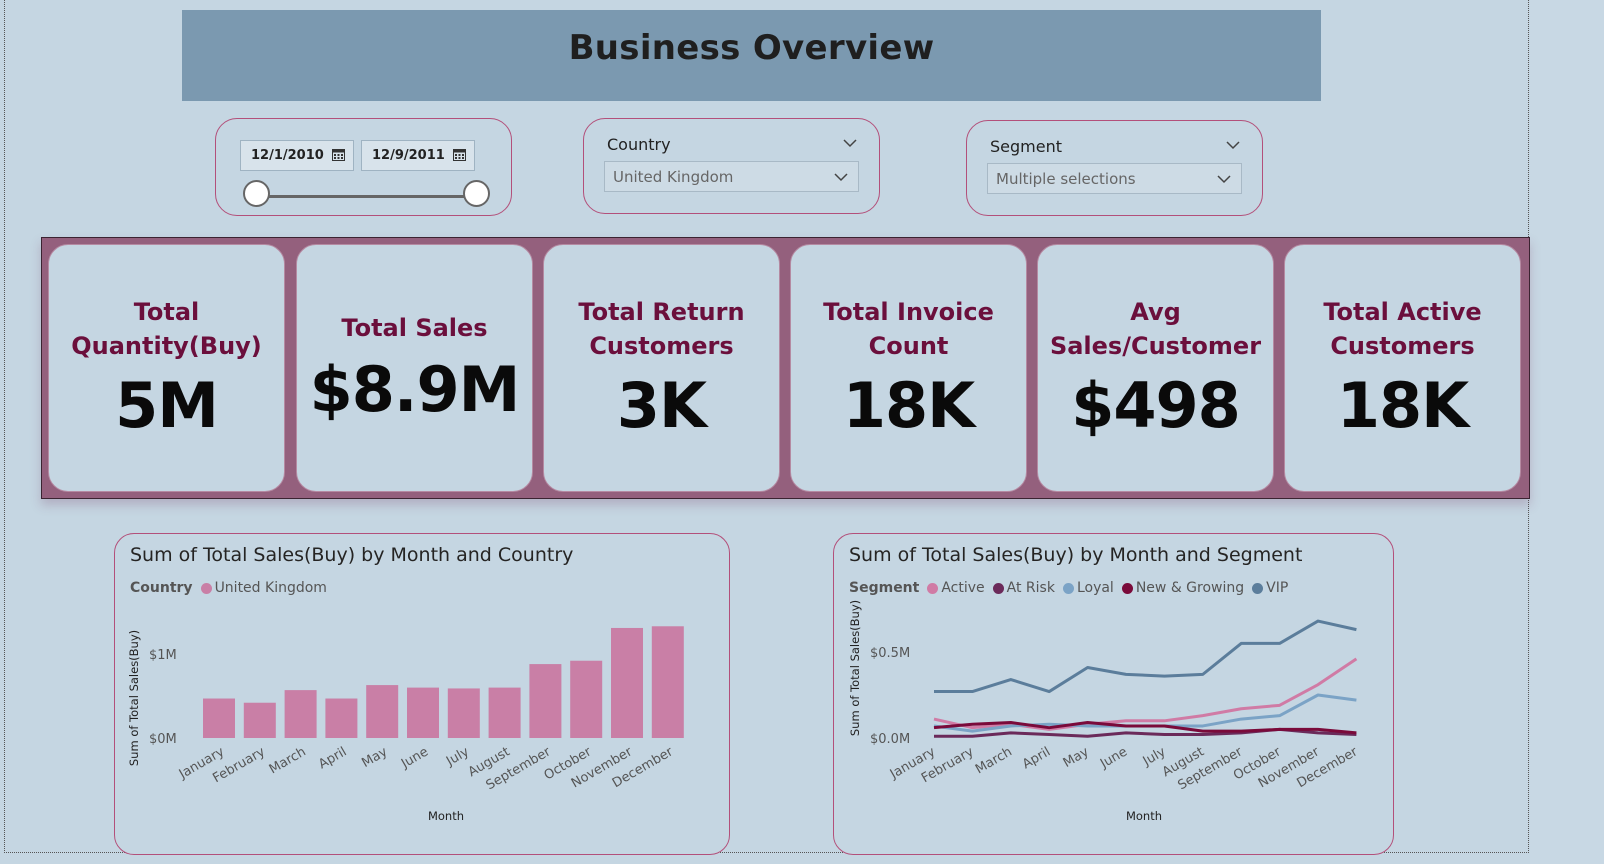 The image size is (1604, 864). Describe the element at coordinates (908, 329) in the screenshot. I see `kpi-label: Total Invoice Count` at that location.